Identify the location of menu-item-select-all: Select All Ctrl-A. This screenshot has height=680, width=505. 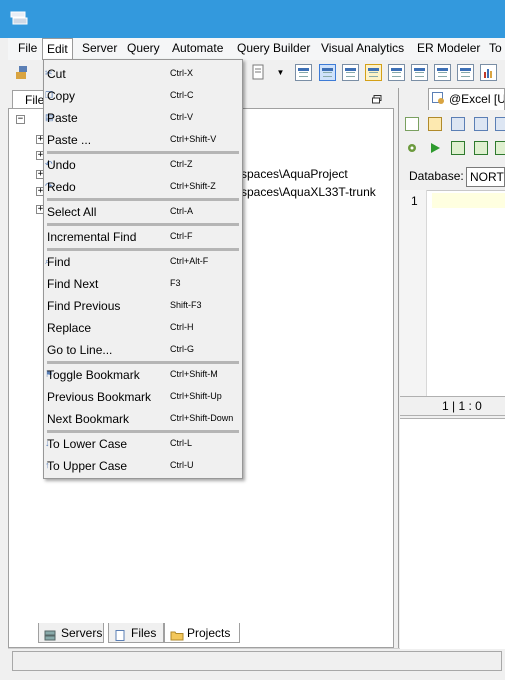
(143, 212).